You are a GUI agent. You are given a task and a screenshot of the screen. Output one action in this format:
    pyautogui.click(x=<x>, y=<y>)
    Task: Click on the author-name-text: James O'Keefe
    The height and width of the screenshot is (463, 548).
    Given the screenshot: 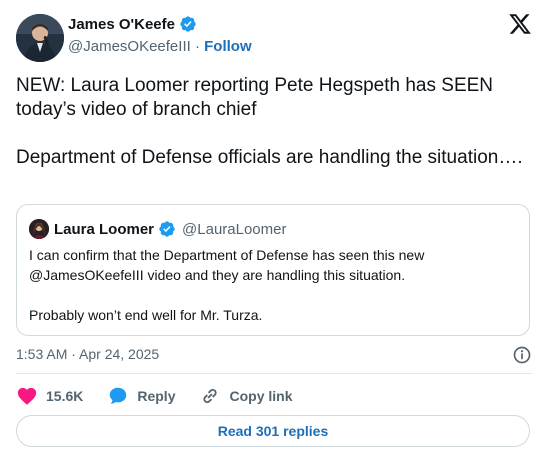 What is the action you would take?
    pyautogui.click(x=121, y=24)
    